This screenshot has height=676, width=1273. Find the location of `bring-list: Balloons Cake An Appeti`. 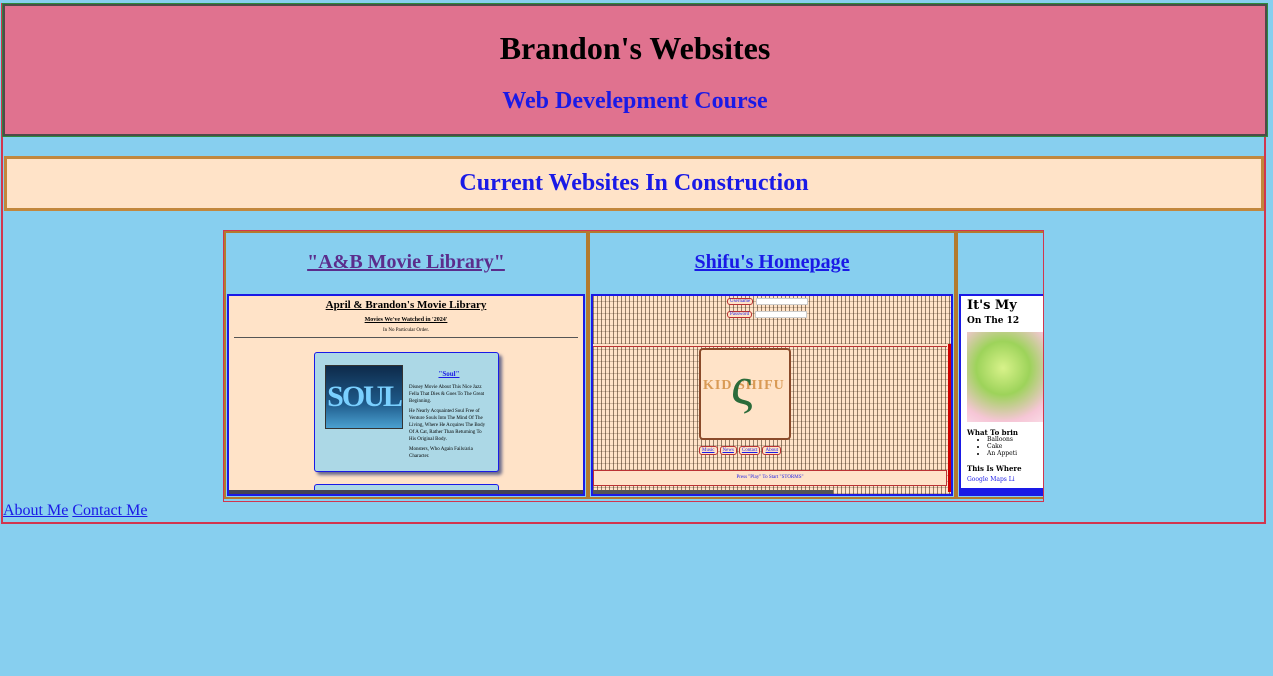

bring-list: Balloons Cake An Appeti is located at coordinates (989, 446).